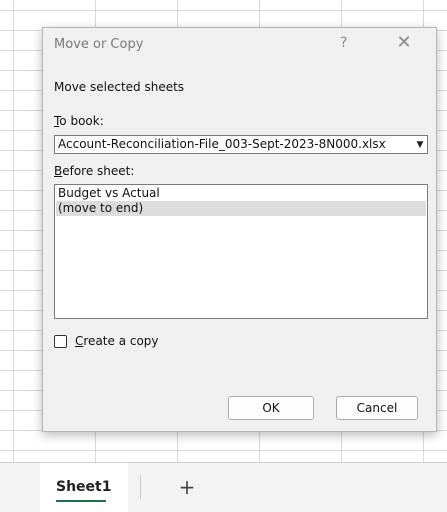  I want to click on to-book-label: To book:, so click(79, 121).